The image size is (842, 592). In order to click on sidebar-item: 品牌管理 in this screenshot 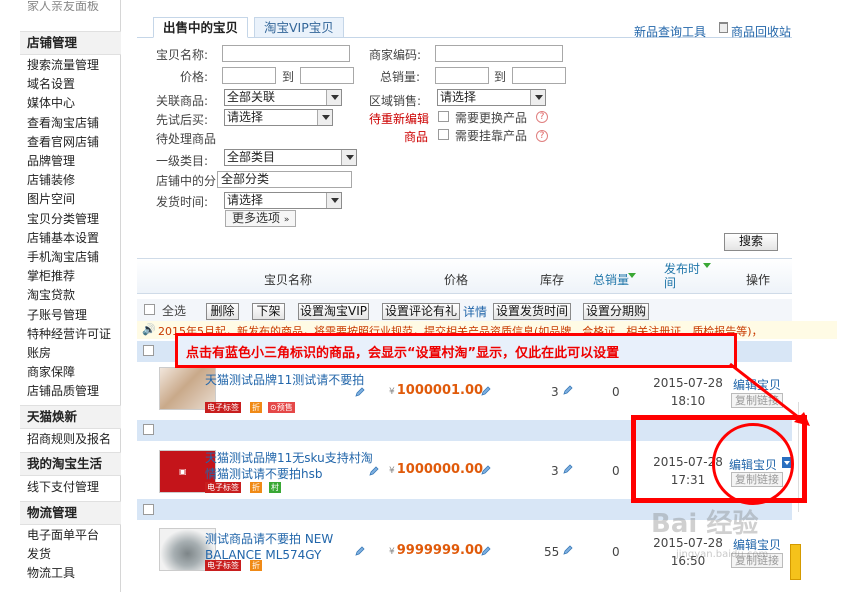, I will do `click(51, 161)`.